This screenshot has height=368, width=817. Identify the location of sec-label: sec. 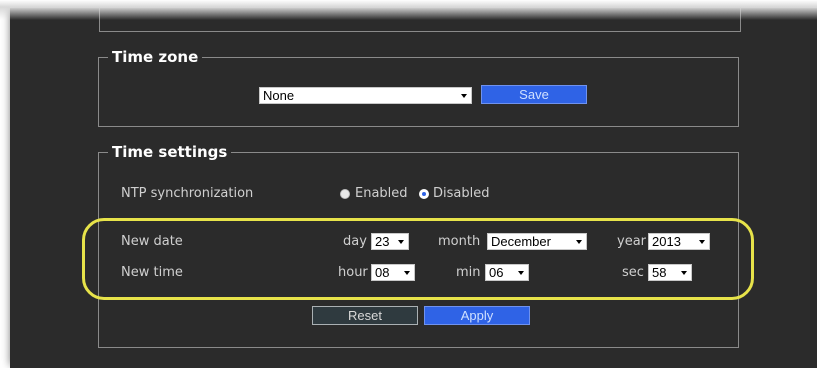
(633, 272).